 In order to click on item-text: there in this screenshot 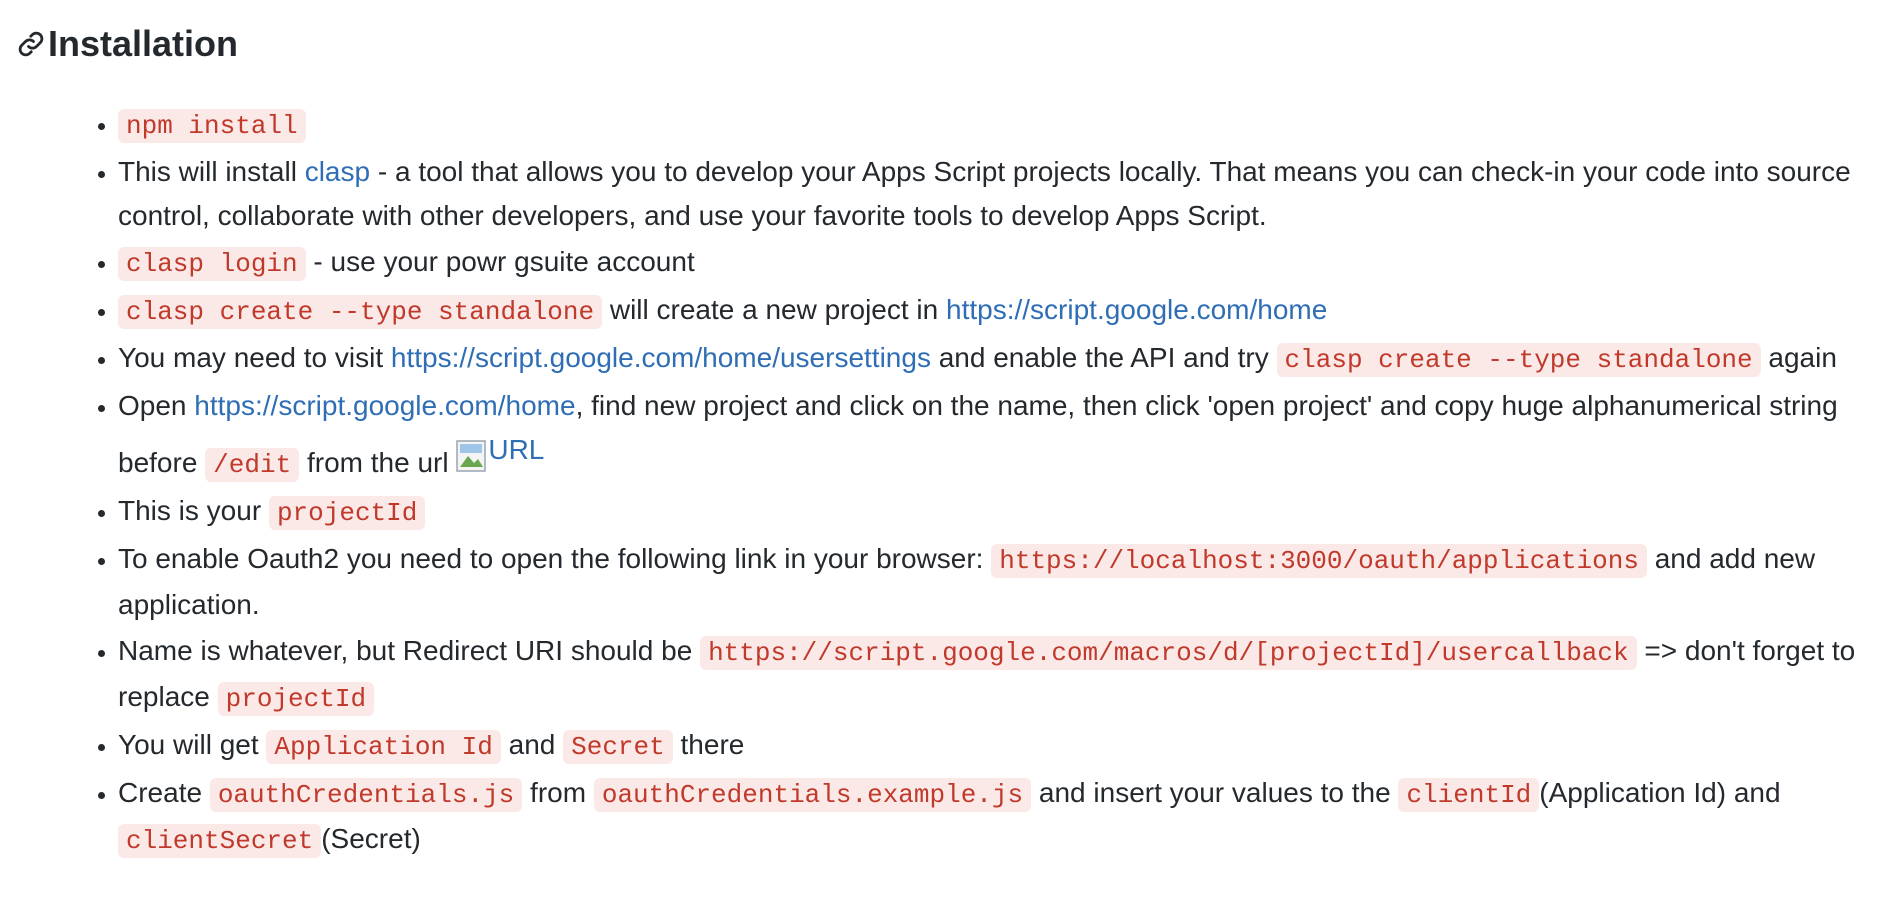, I will do `click(708, 744)`.